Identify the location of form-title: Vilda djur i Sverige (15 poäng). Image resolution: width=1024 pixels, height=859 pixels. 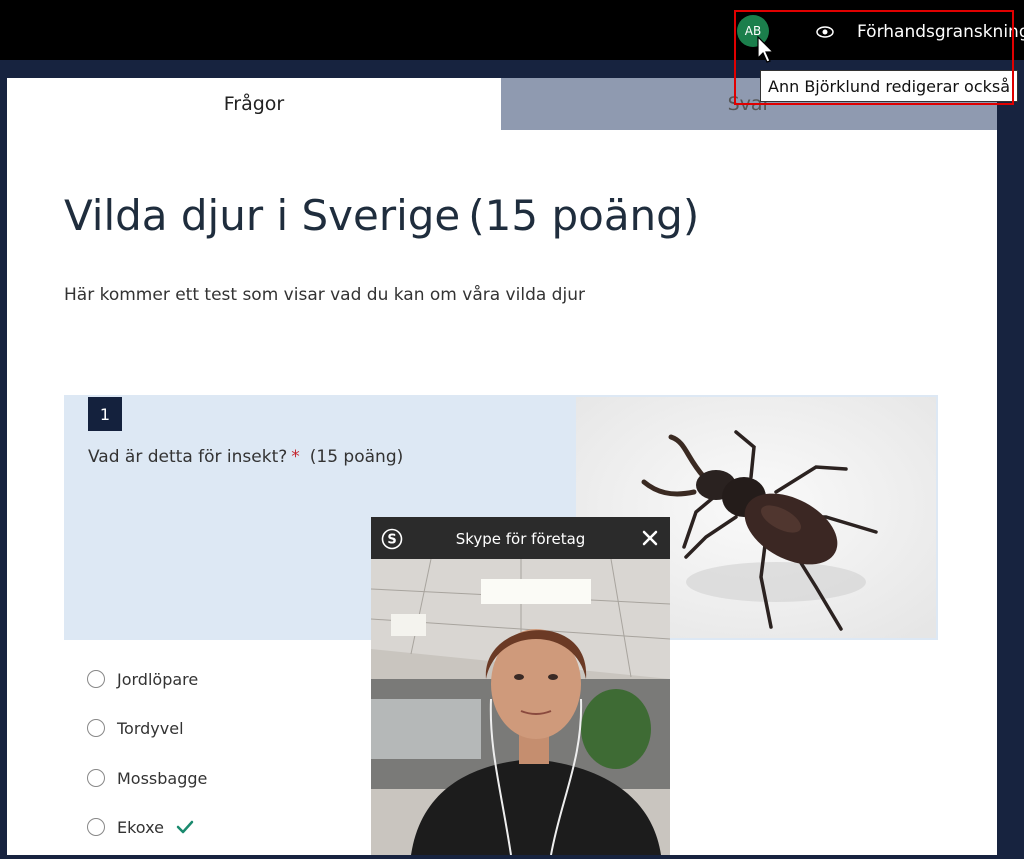
(381, 215).